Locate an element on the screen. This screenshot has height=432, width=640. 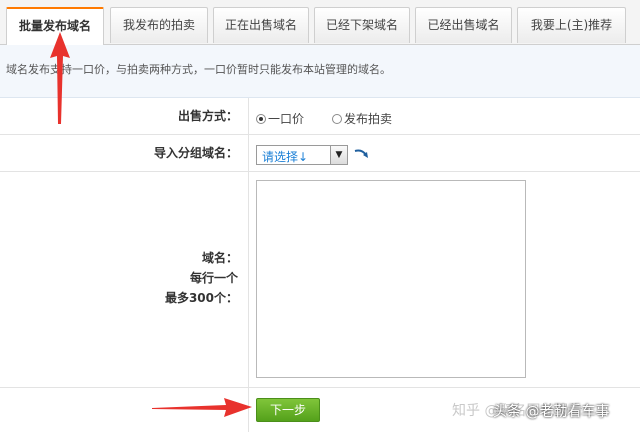
domains-label: 域名： 每行一个 最多300个： is located at coordinates (201, 278).